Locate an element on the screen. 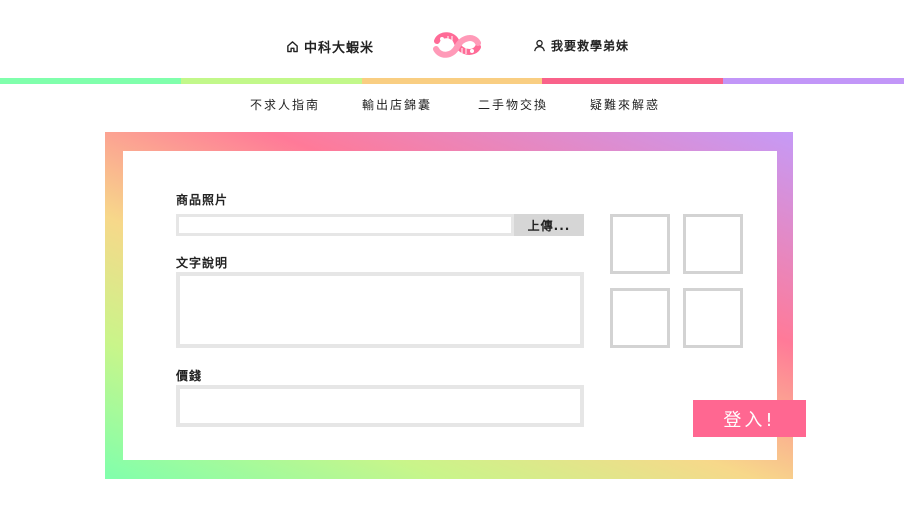 The height and width of the screenshot is (509, 904). color-stripe is located at coordinates (452, 81).